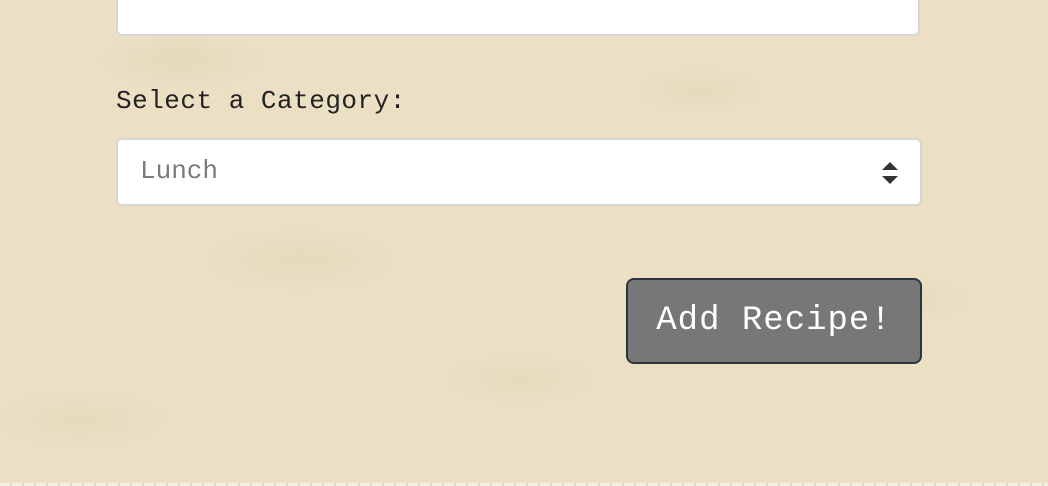  Describe the element at coordinates (890, 173) in the screenshot. I see `select-arrows-icon` at that location.